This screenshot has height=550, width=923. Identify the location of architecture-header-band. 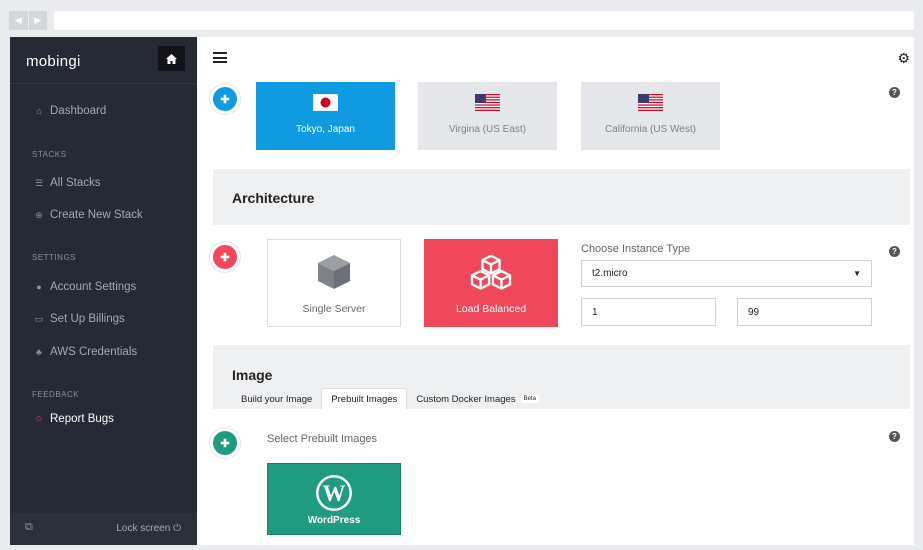
(561, 197).